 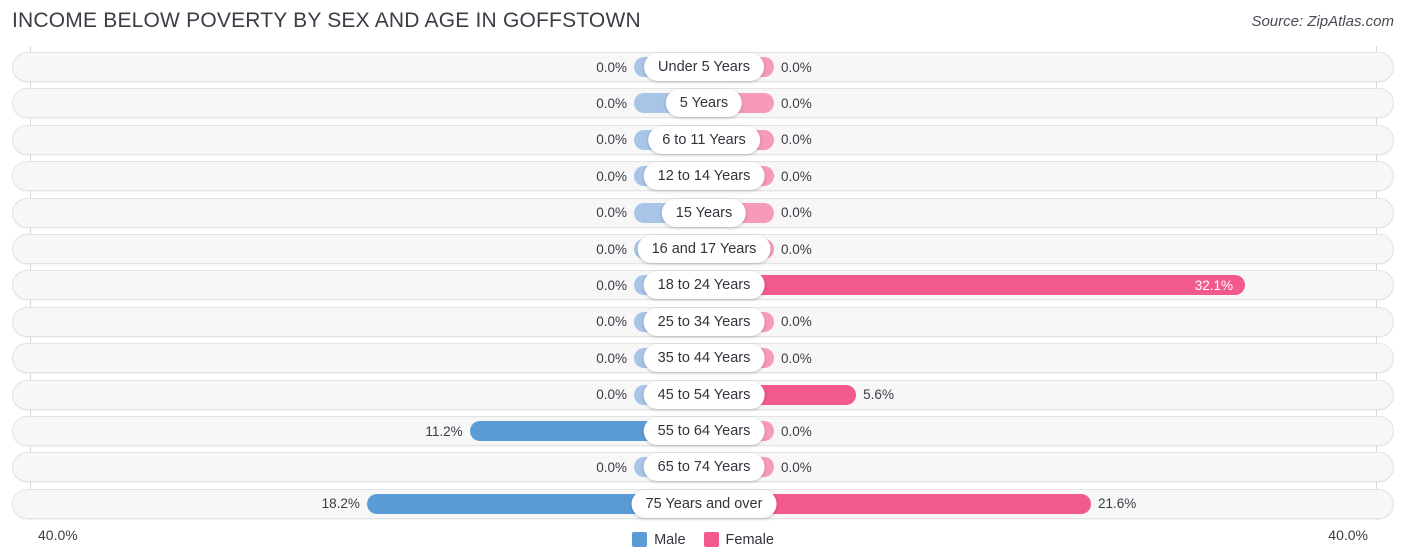 I want to click on bar-group: 0.0% 5.6% 45 to 54 Years, so click(x=704, y=394).